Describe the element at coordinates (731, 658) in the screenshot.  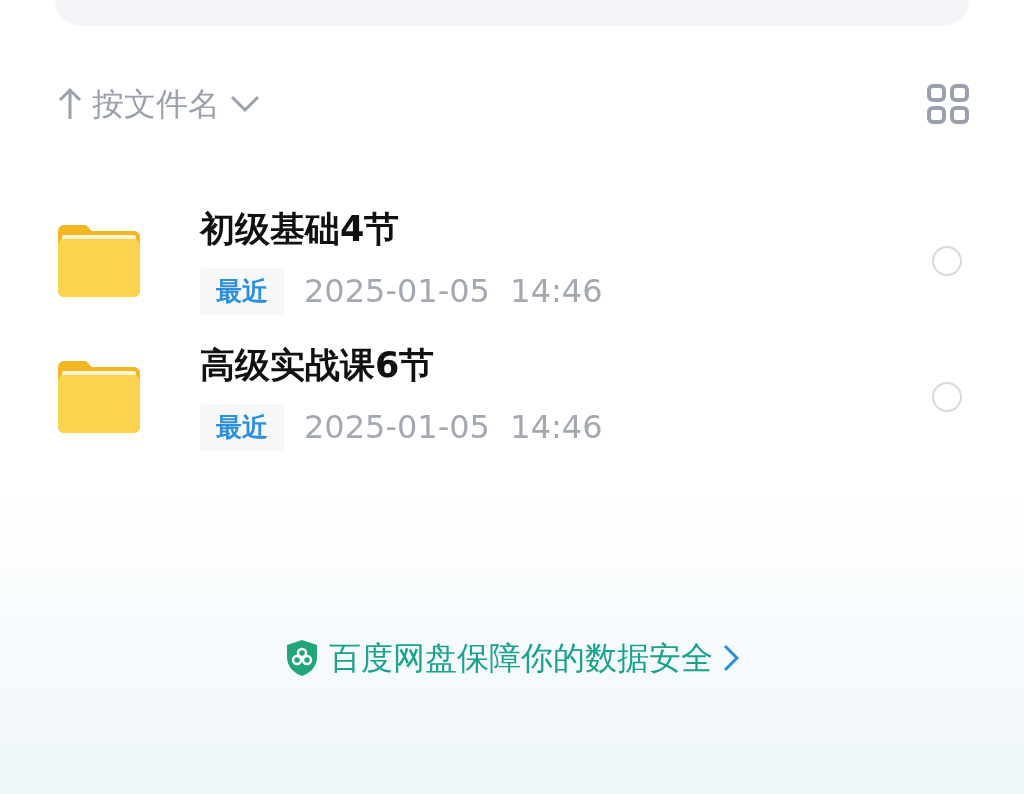
I see `chevron-right-icon` at that location.